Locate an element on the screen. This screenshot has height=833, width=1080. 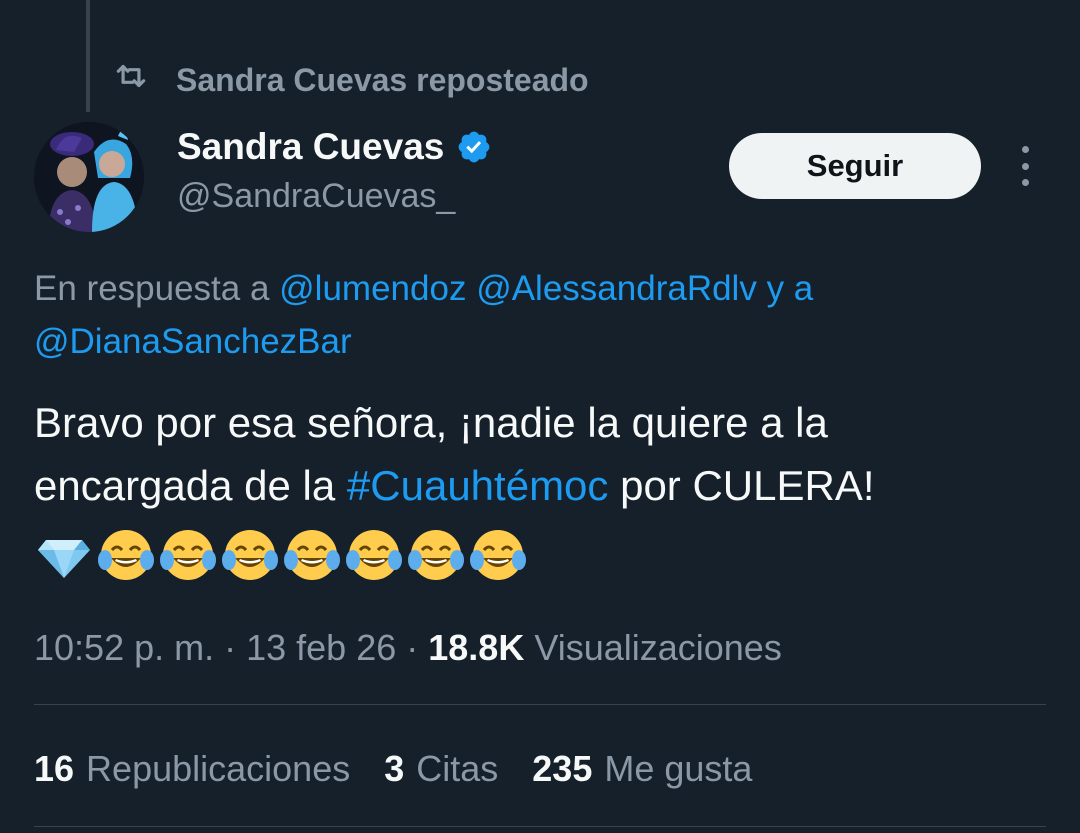
quotes-stat: 3 Citas is located at coordinates (441, 769).